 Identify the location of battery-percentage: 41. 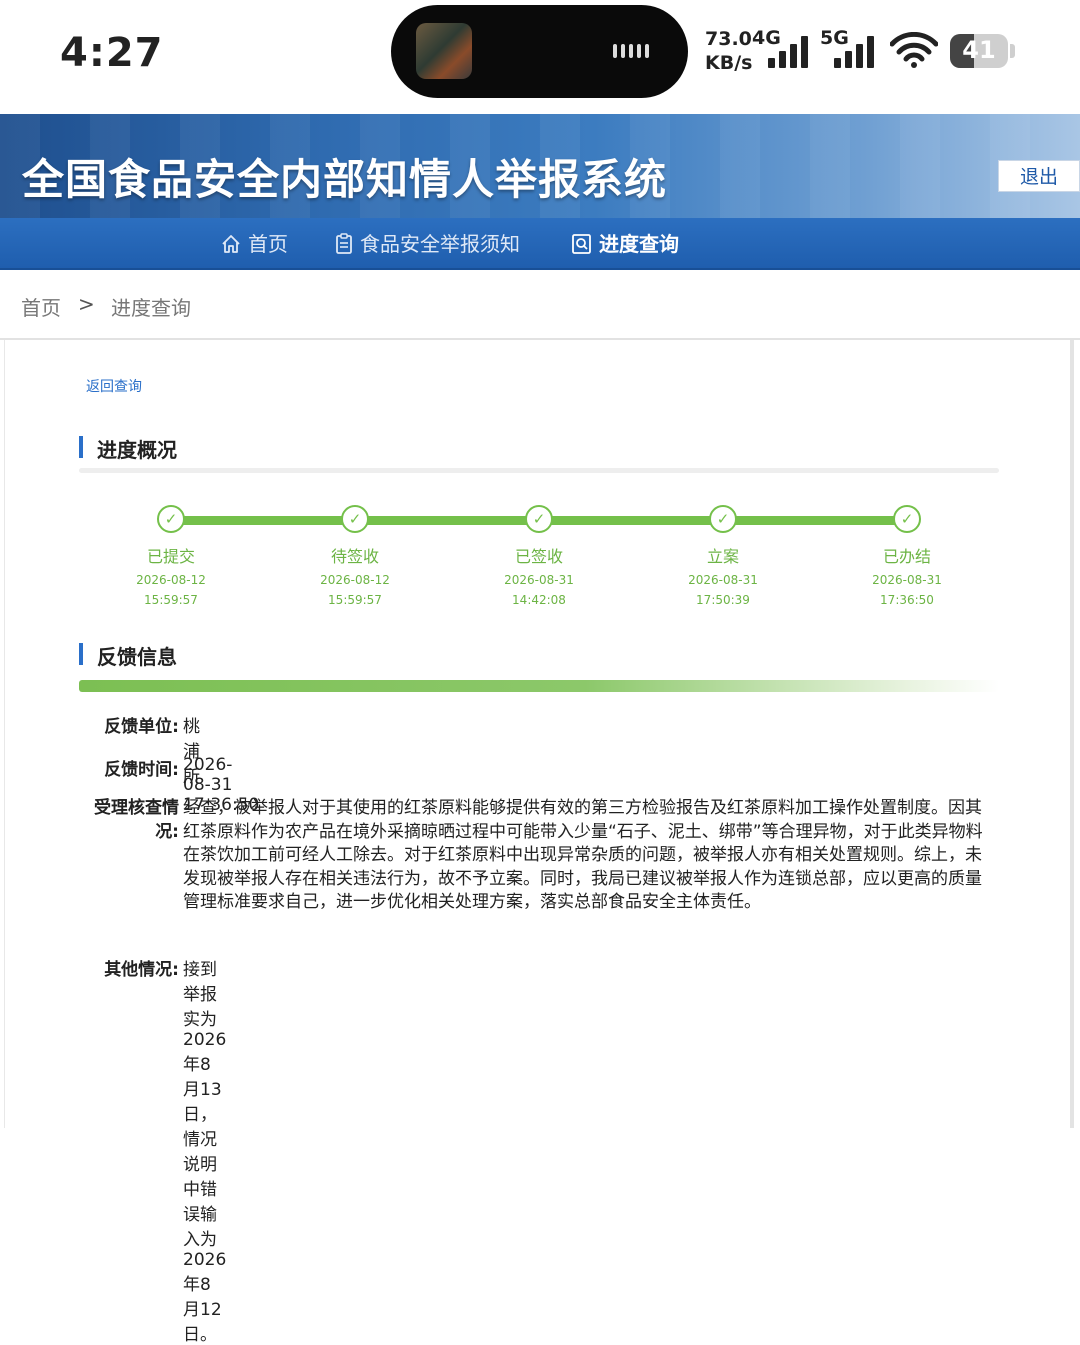
(979, 50).